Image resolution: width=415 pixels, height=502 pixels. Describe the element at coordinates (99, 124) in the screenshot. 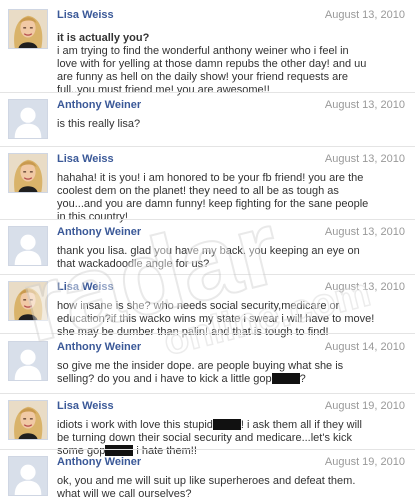

I see `message-text-line: is this really lisa?` at that location.